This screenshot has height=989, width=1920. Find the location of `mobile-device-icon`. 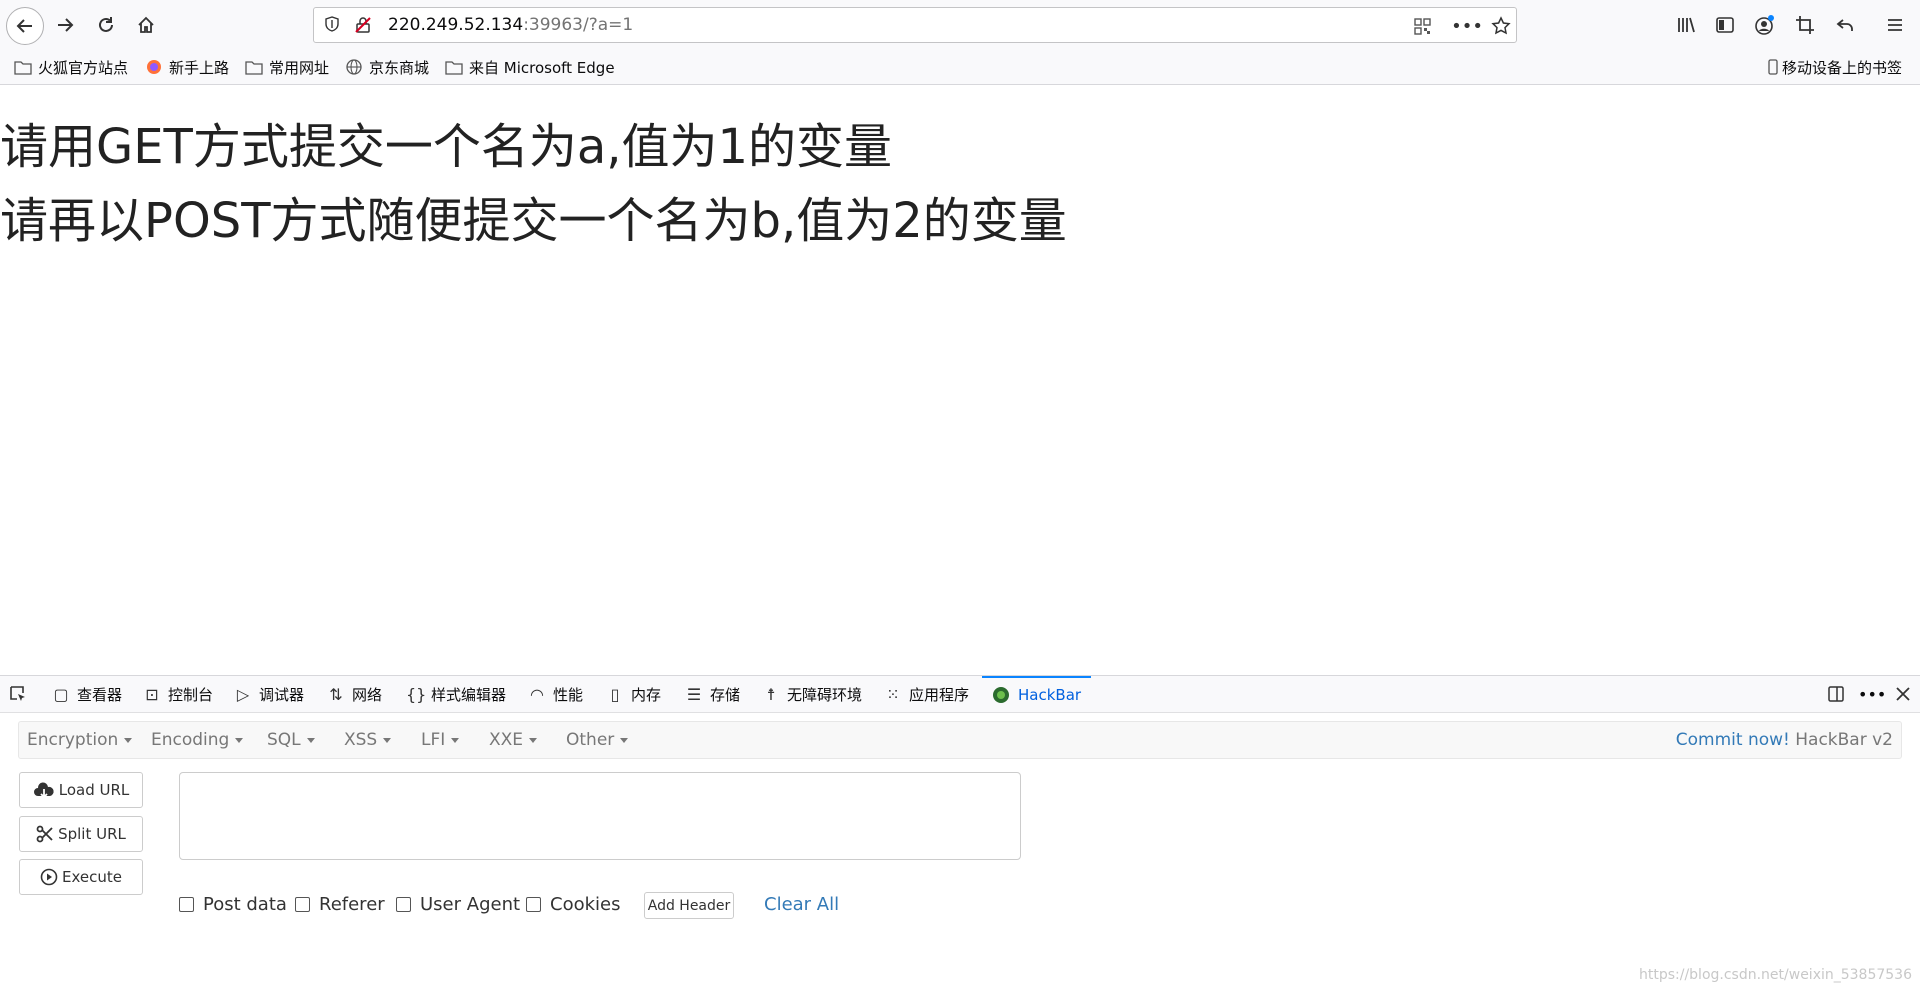

mobile-device-icon is located at coordinates (1773, 67).